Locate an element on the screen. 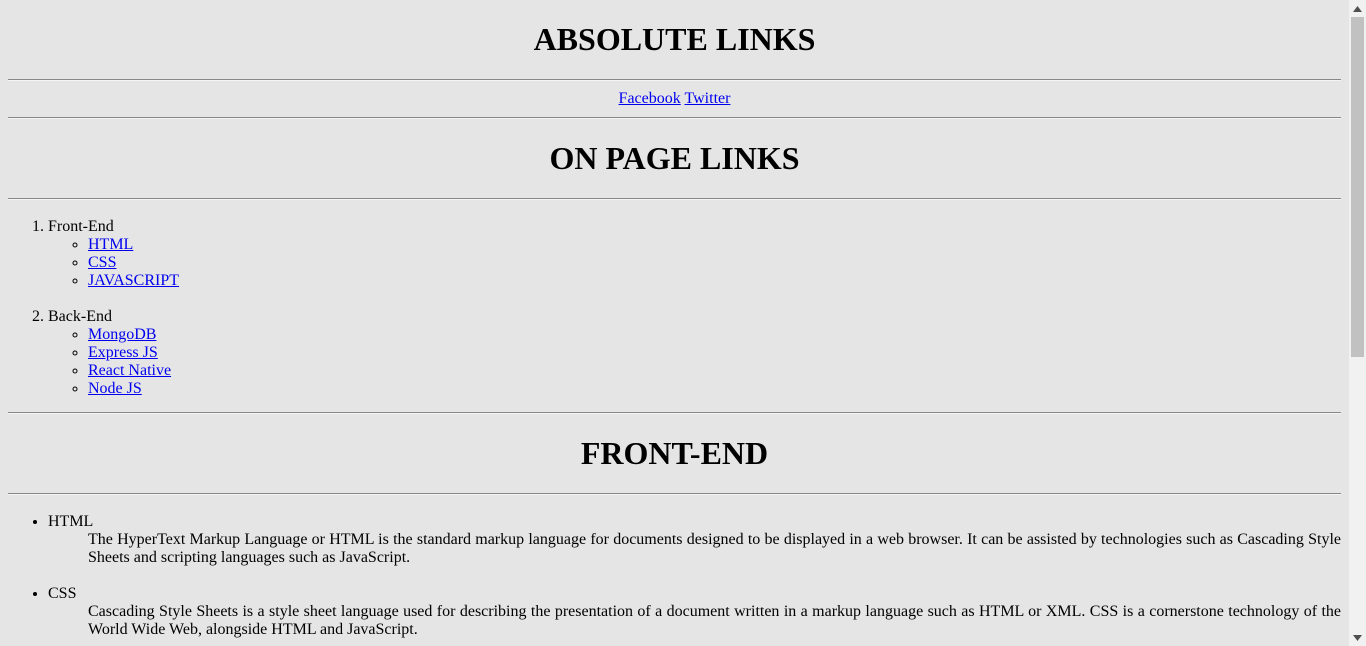  list-item: React Native is located at coordinates (714, 371).